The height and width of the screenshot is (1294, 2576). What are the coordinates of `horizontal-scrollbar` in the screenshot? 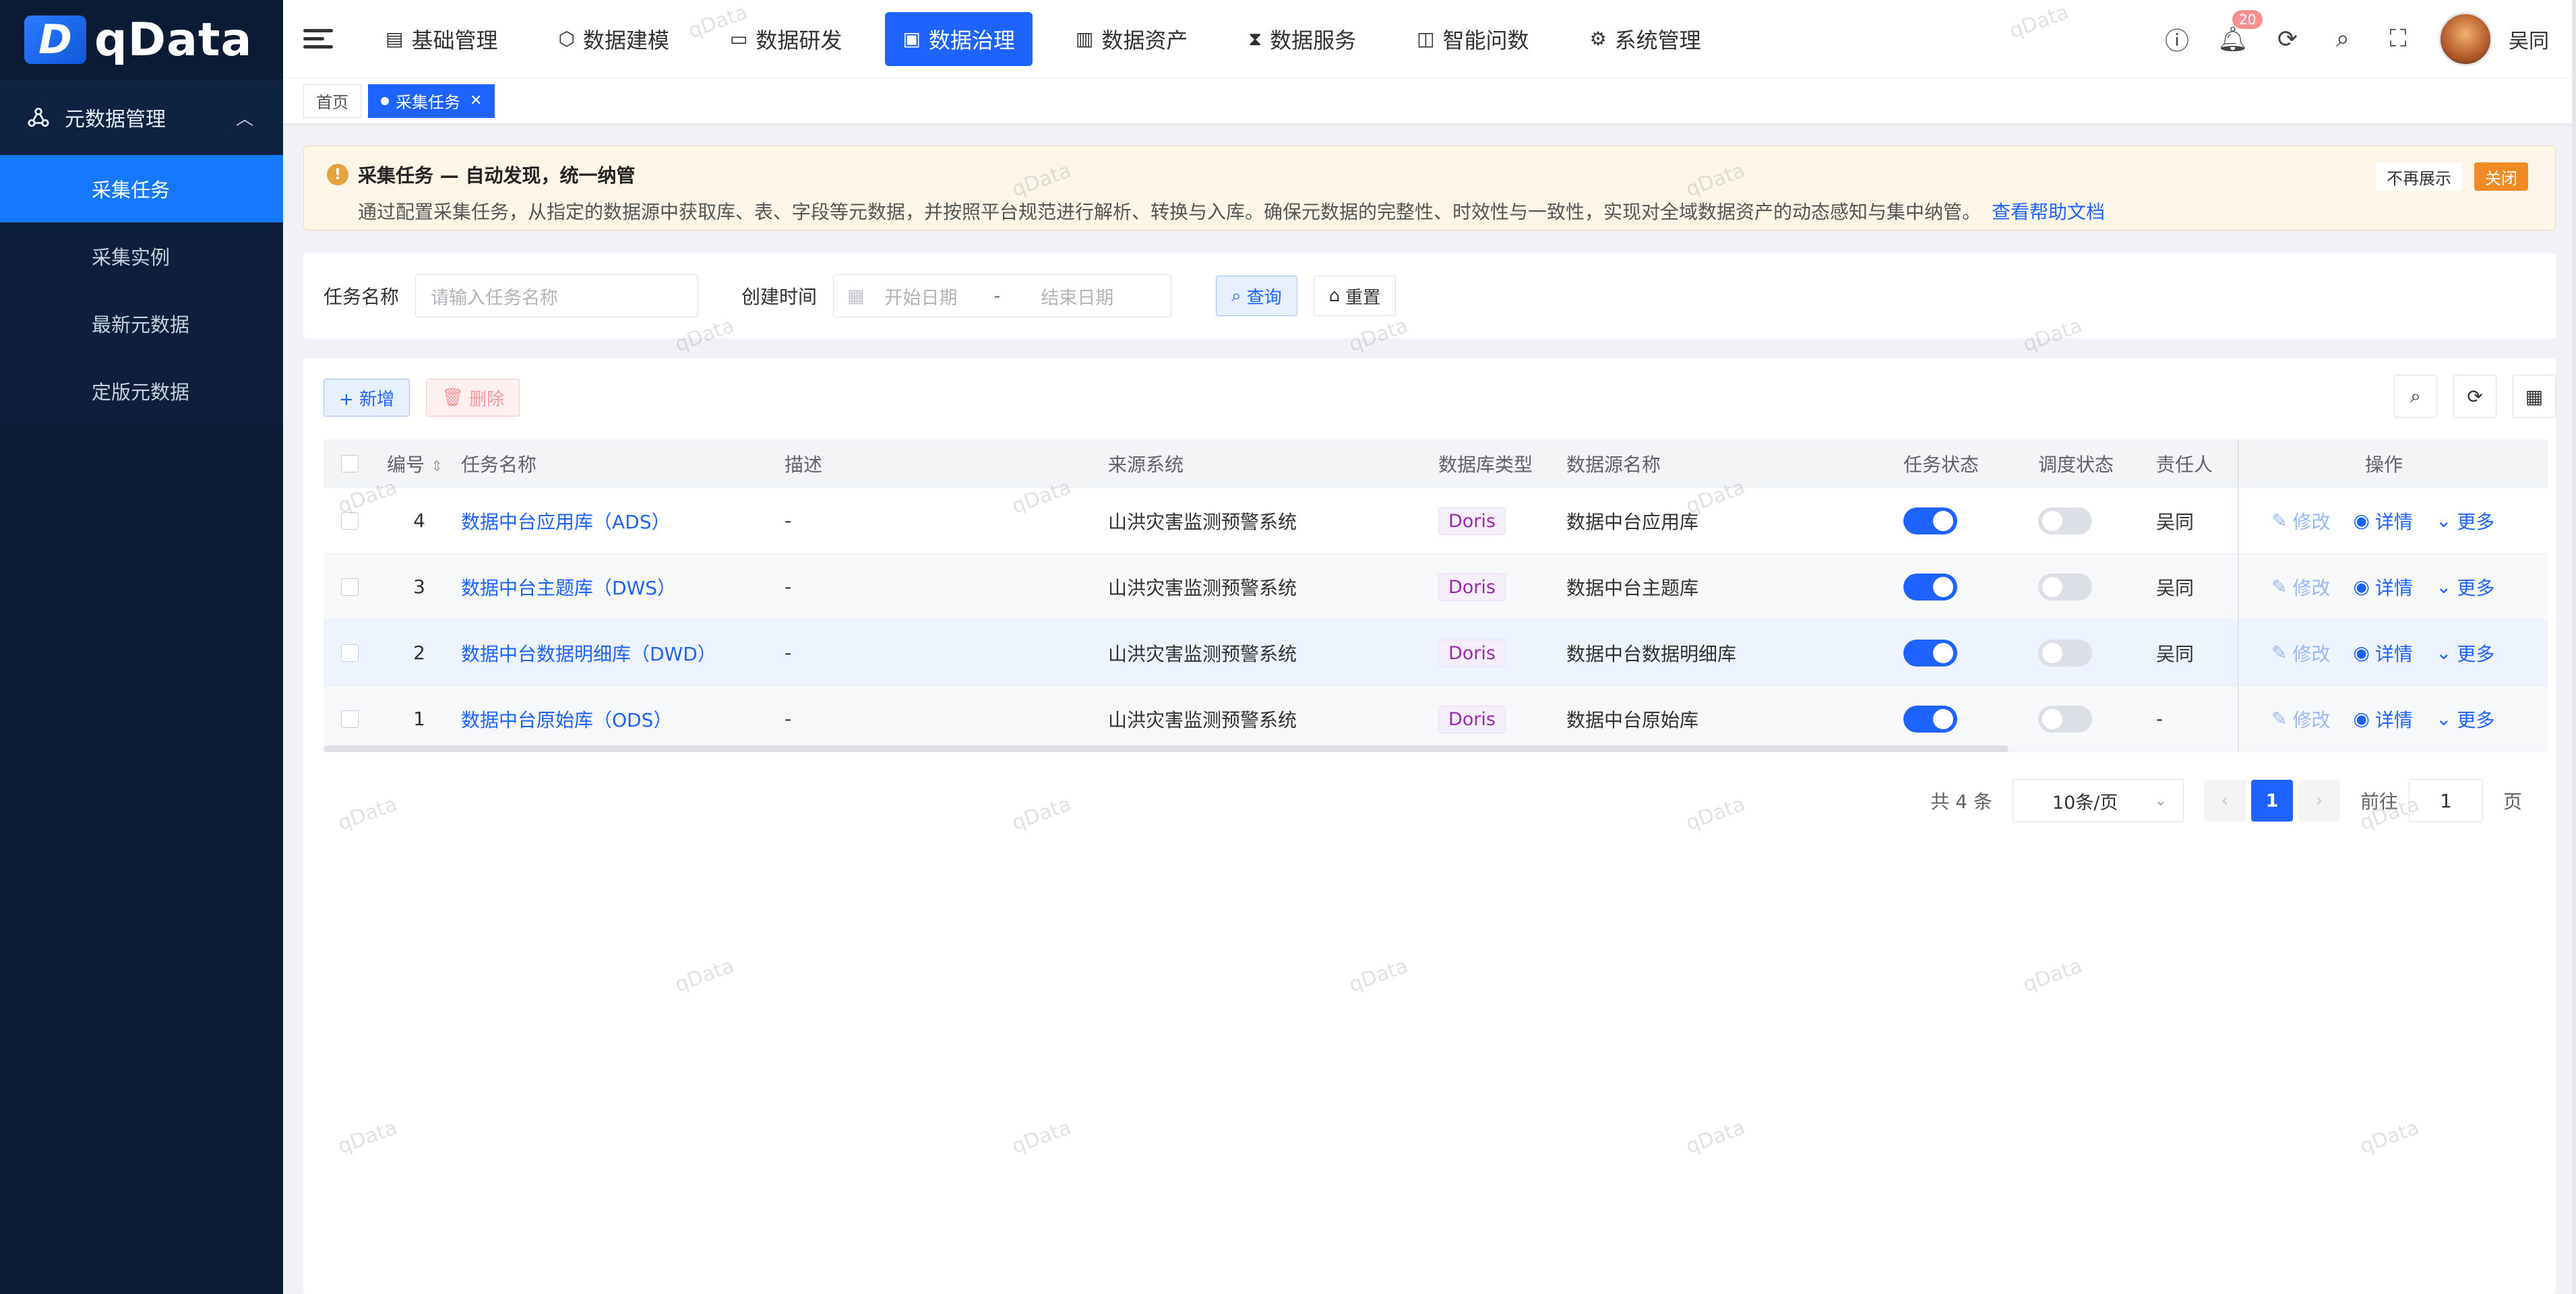 It's located at (1166, 748).